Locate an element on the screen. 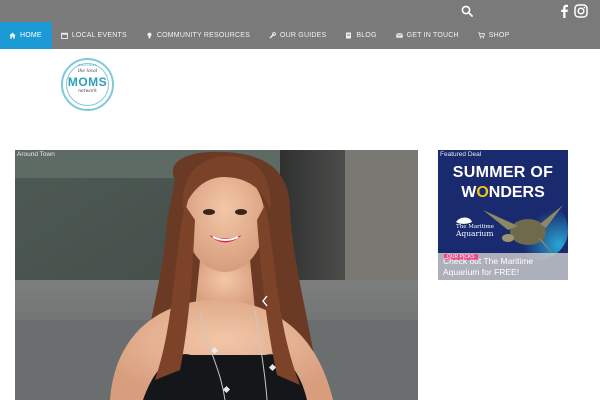 The height and width of the screenshot is (400, 600). nav-item-local-events: Local Events is located at coordinates (94, 35).